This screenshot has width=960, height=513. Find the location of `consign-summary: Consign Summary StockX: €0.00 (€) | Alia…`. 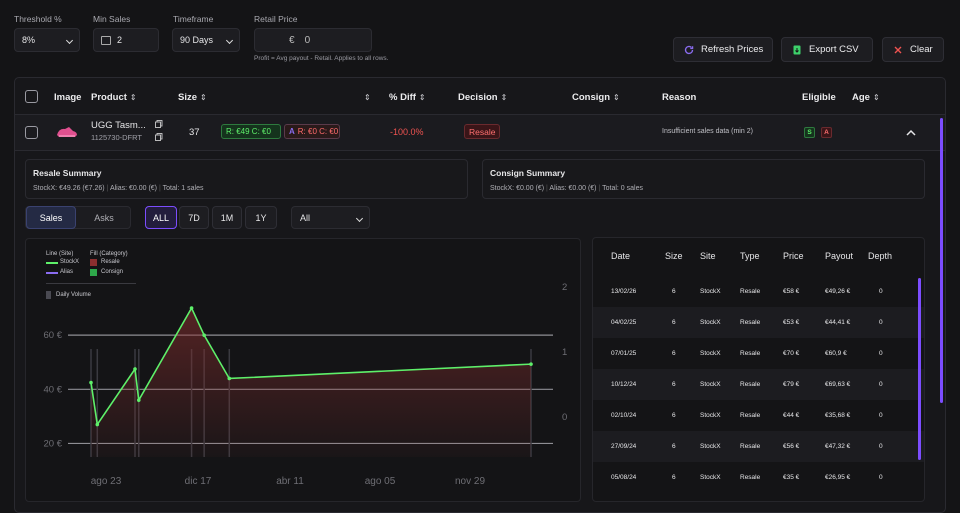

consign-summary: Consign Summary StockX: €0.00 (€) | Alia… is located at coordinates (703, 179).